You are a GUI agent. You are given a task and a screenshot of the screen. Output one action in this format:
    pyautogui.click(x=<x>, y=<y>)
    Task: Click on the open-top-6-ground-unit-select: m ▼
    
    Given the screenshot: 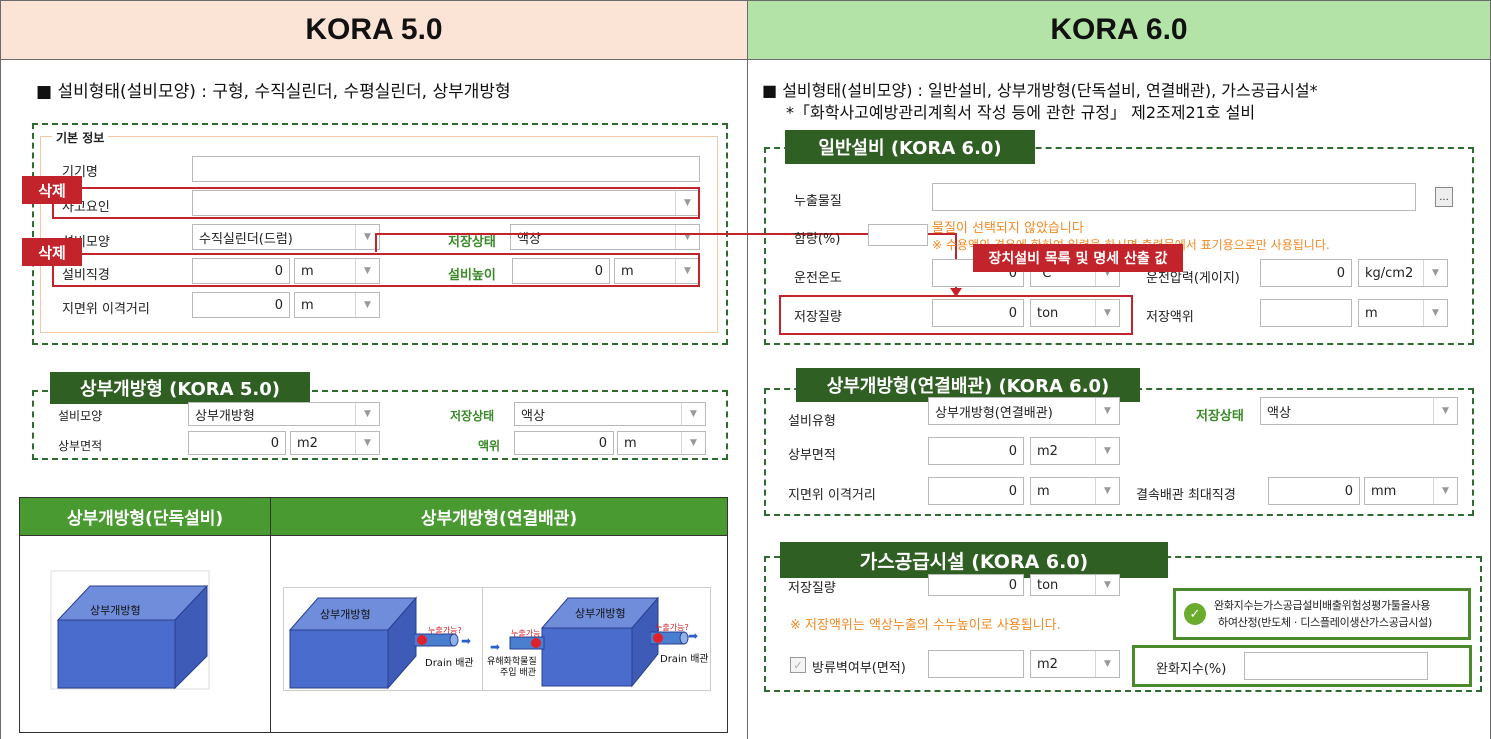 What is the action you would take?
    pyautogui.click(x=1075, y=491)
    